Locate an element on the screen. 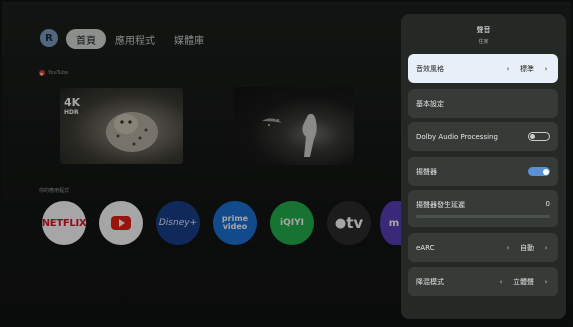 This screenshot has width=573, height=327. app-iqiyi: iQIYI is located at coordinates (292, 223).